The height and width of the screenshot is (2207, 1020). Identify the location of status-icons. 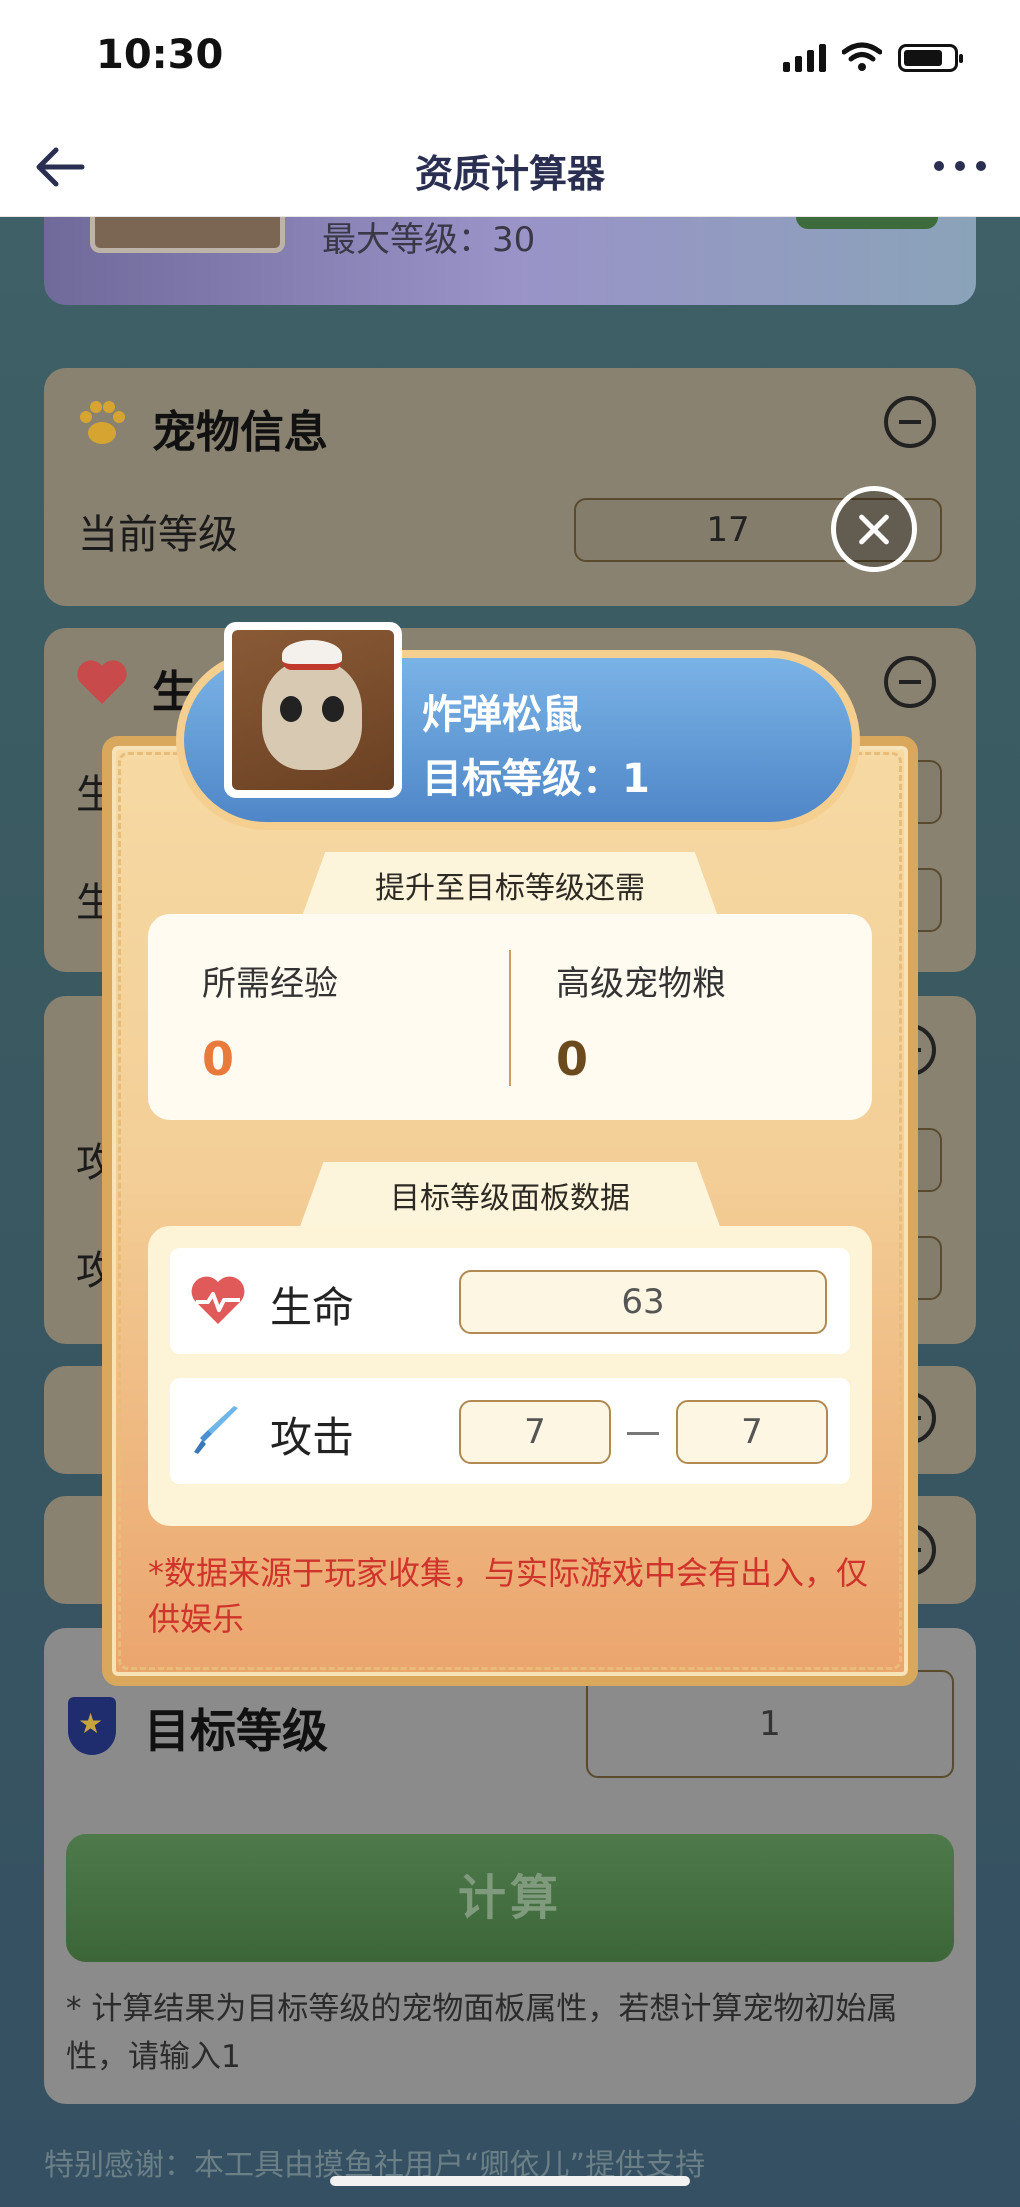
(873, 57).